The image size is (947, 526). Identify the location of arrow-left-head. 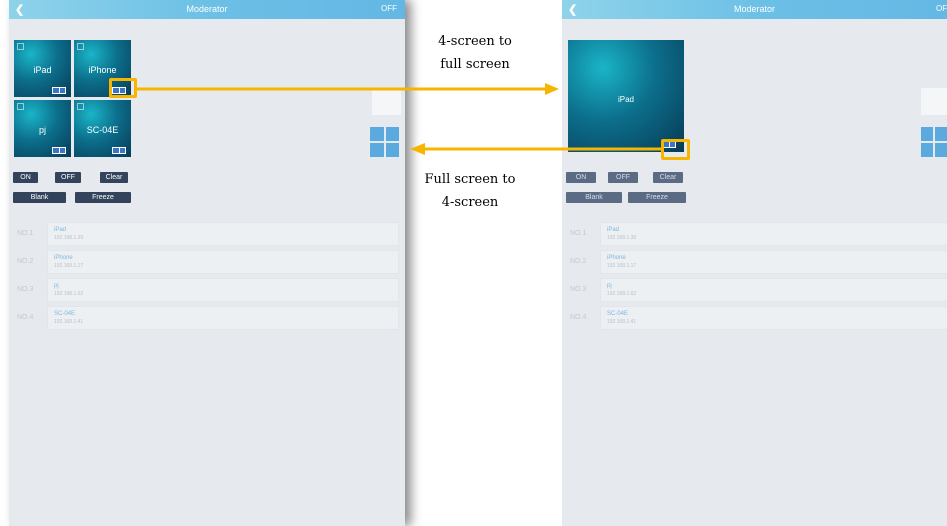
(417, 149).